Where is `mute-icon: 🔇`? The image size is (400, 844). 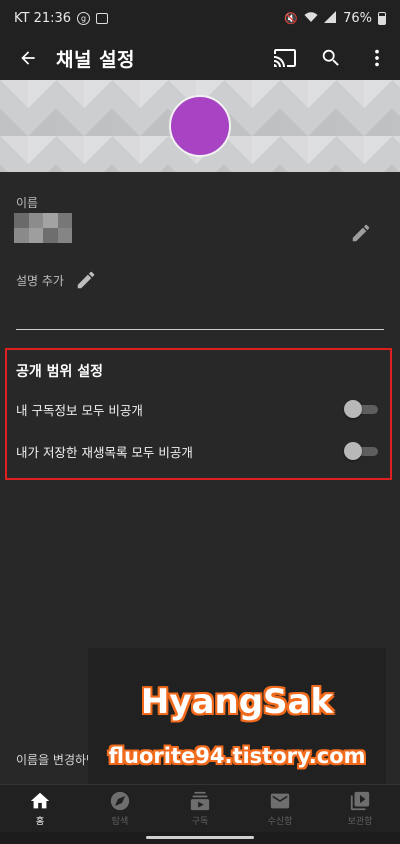 mute-icon: 🔇 is located at coordinates (291, 18).